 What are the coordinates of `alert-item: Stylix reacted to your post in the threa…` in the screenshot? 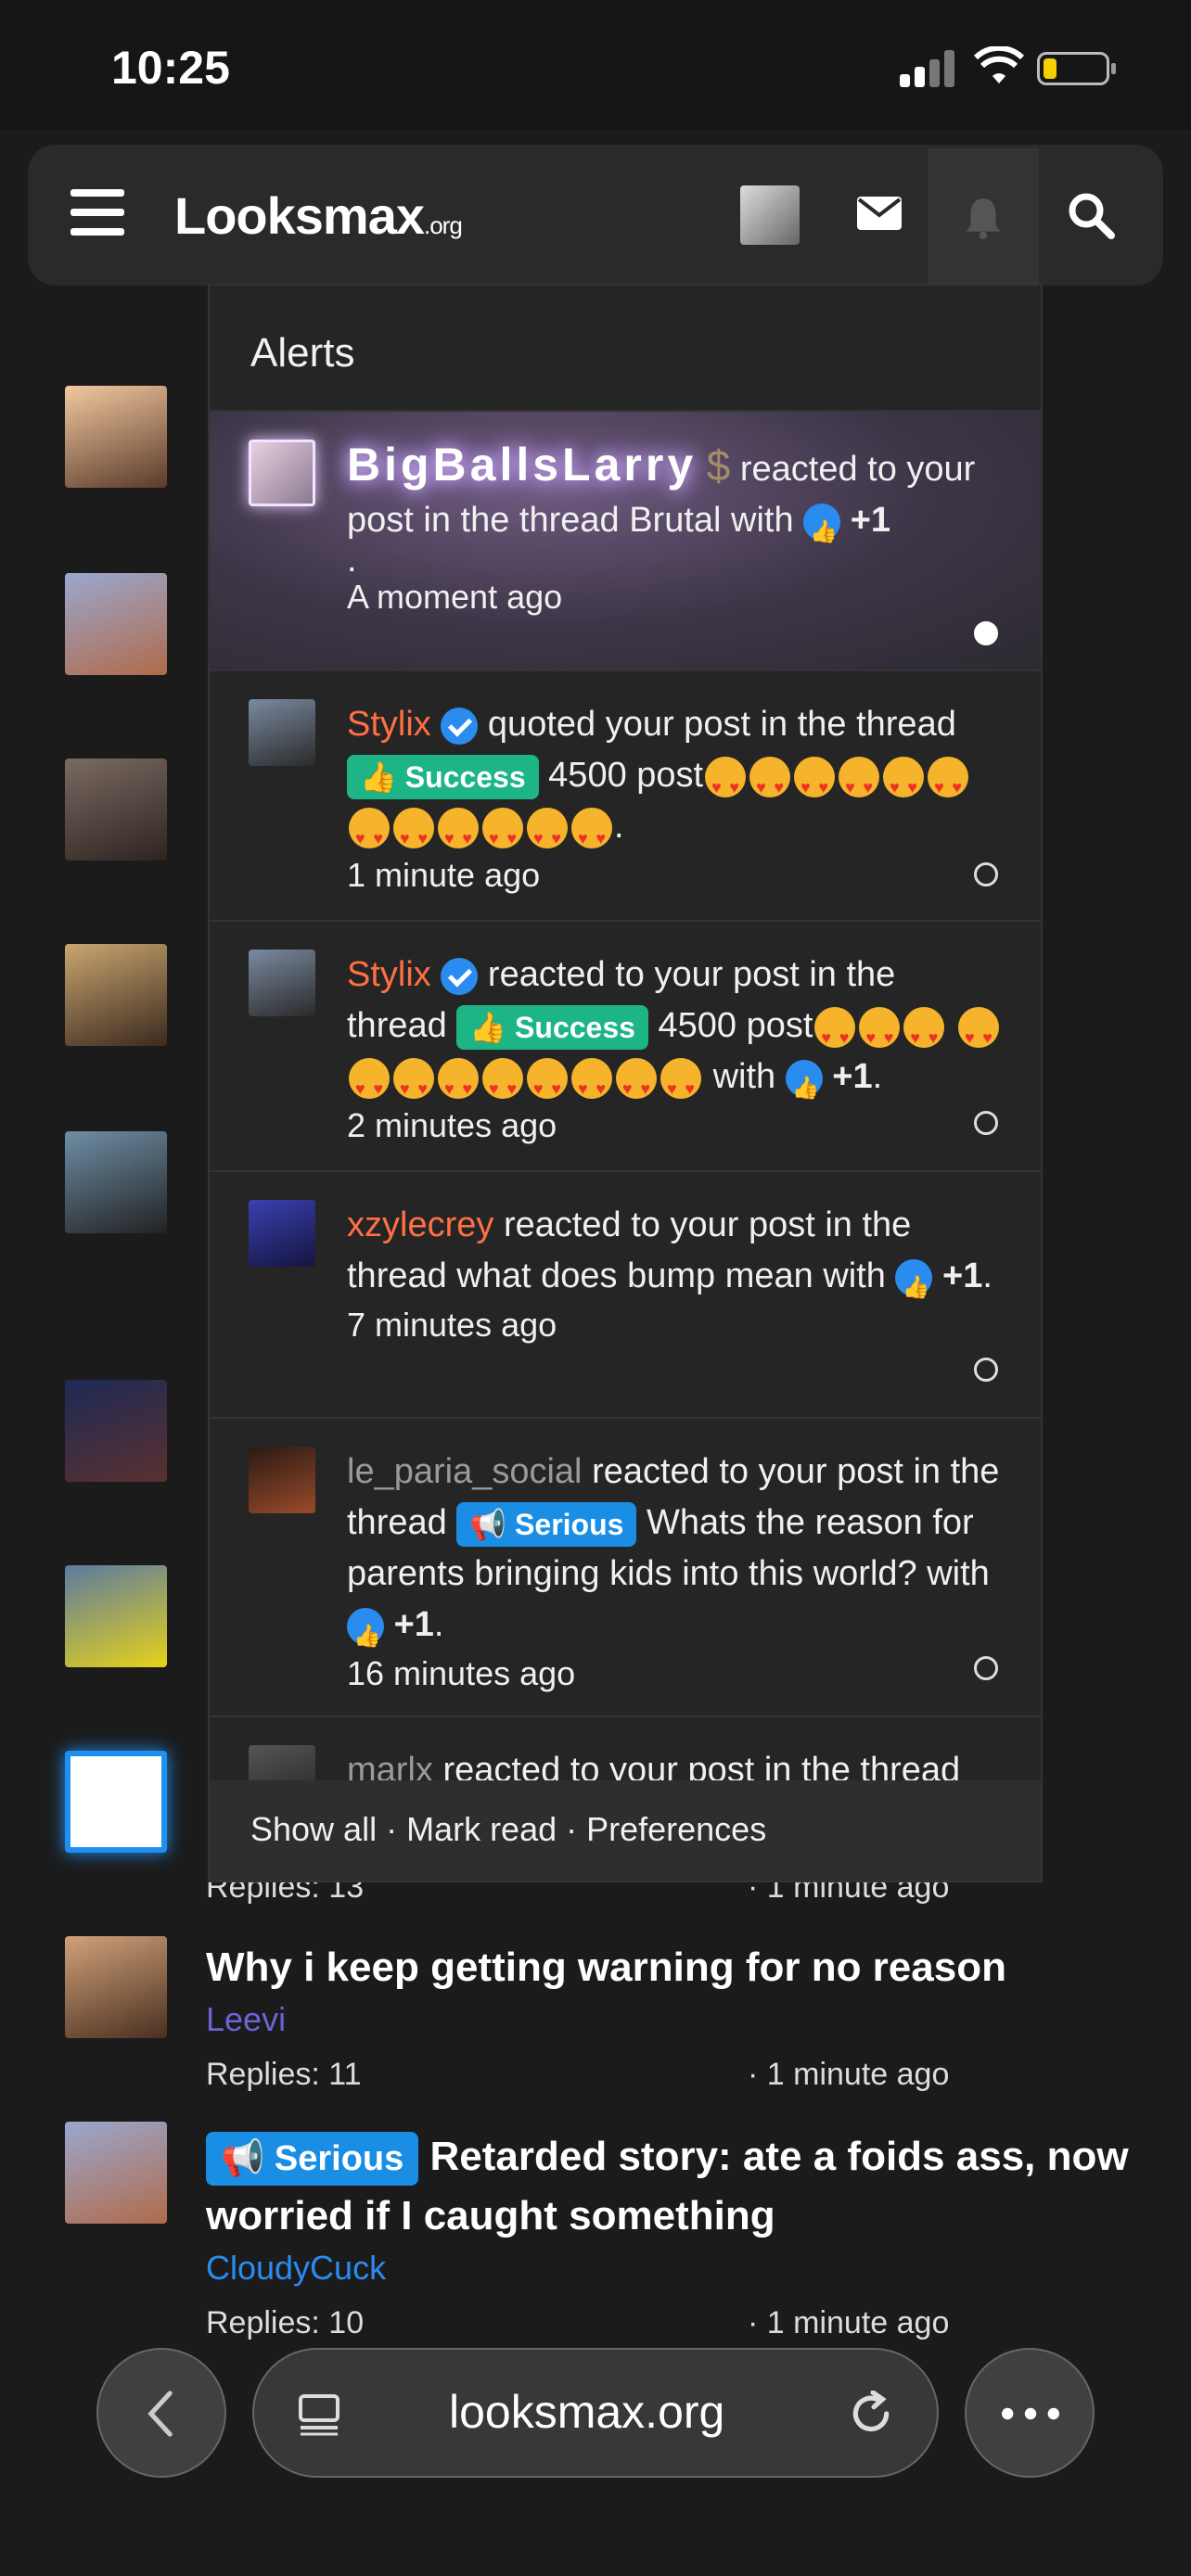 It's located at (625, 1045).